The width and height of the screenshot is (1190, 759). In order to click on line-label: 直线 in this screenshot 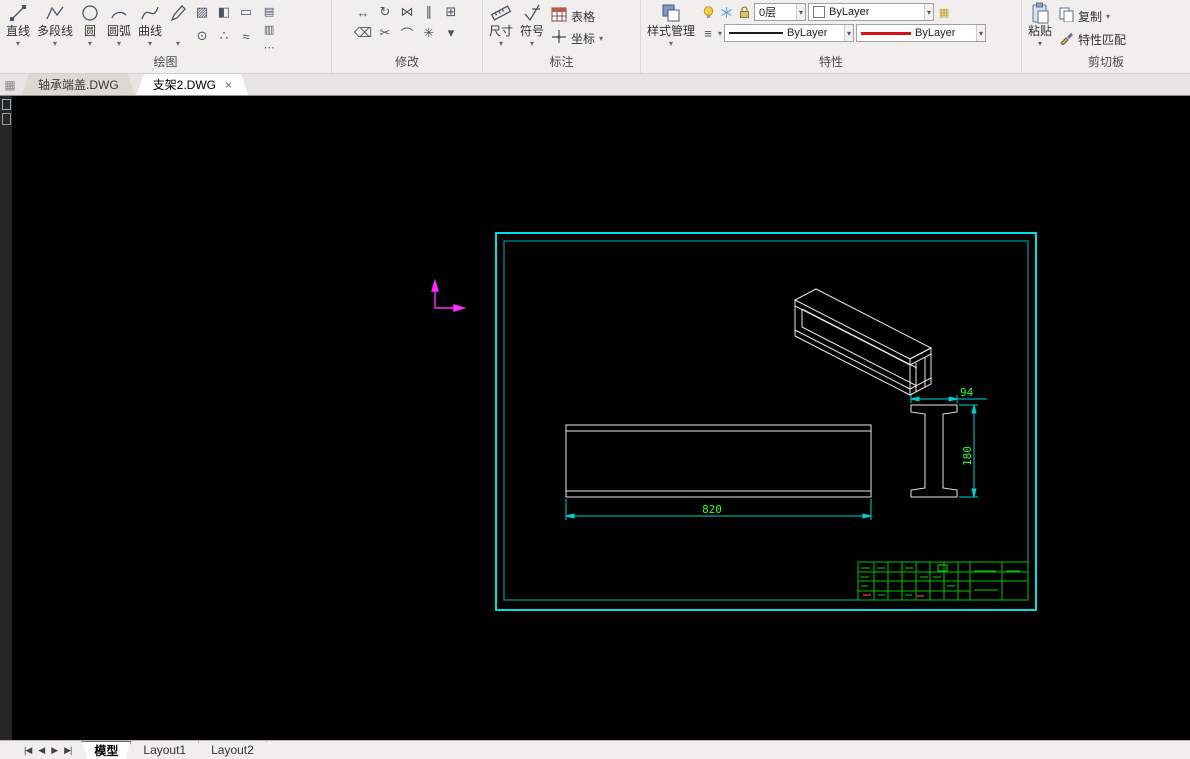, I will do `click(18, 31)`.